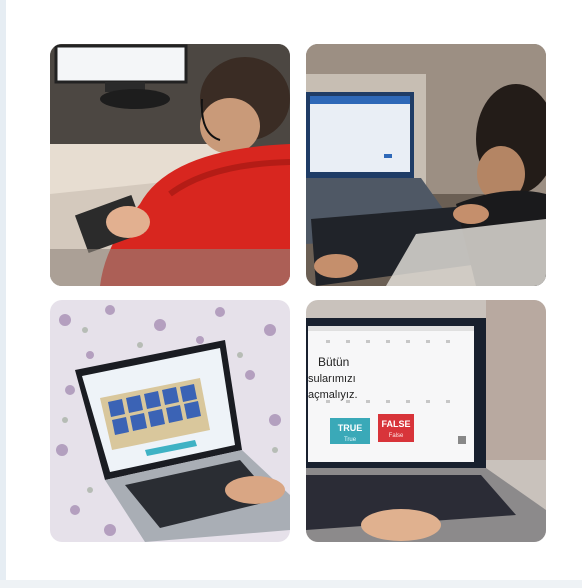 The height and width of the screenshot is (588, 582). I want to click on true-button-label: TRUE, so click(350, 428).